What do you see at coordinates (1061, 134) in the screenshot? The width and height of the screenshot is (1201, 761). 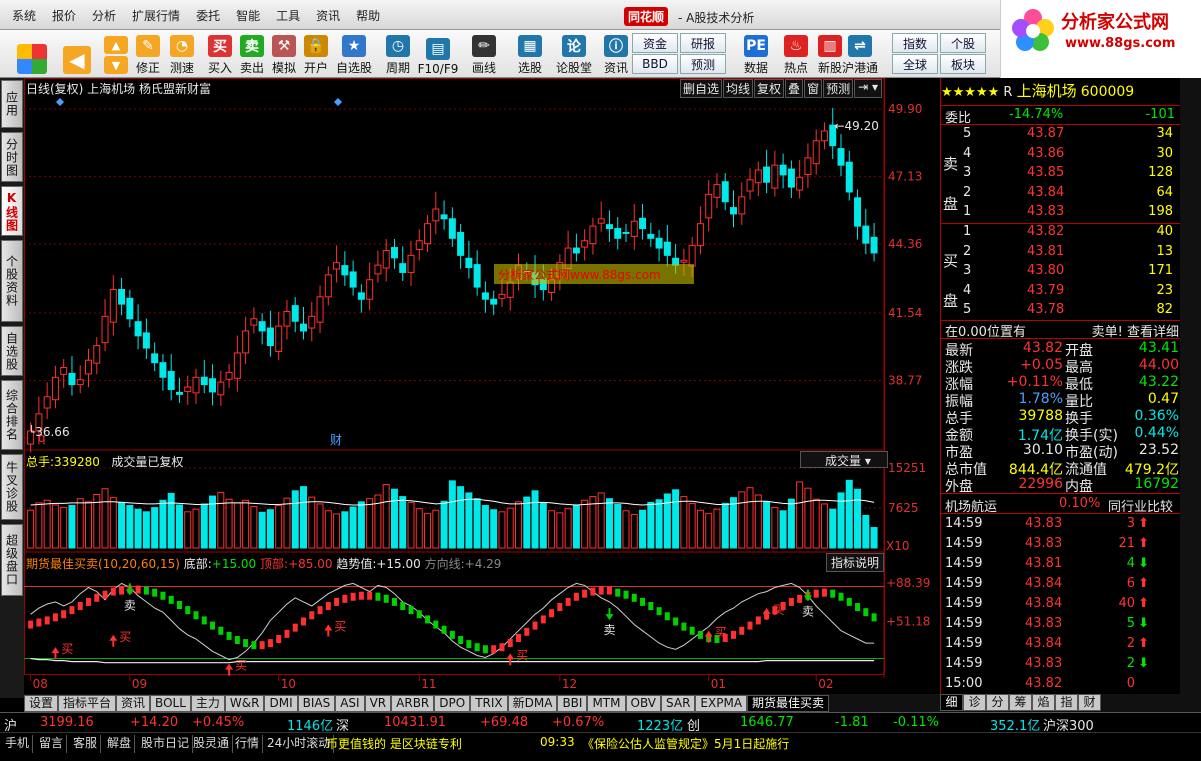 I see `ask-row: 5 43.87 34` at bounding box center [1061, 134].